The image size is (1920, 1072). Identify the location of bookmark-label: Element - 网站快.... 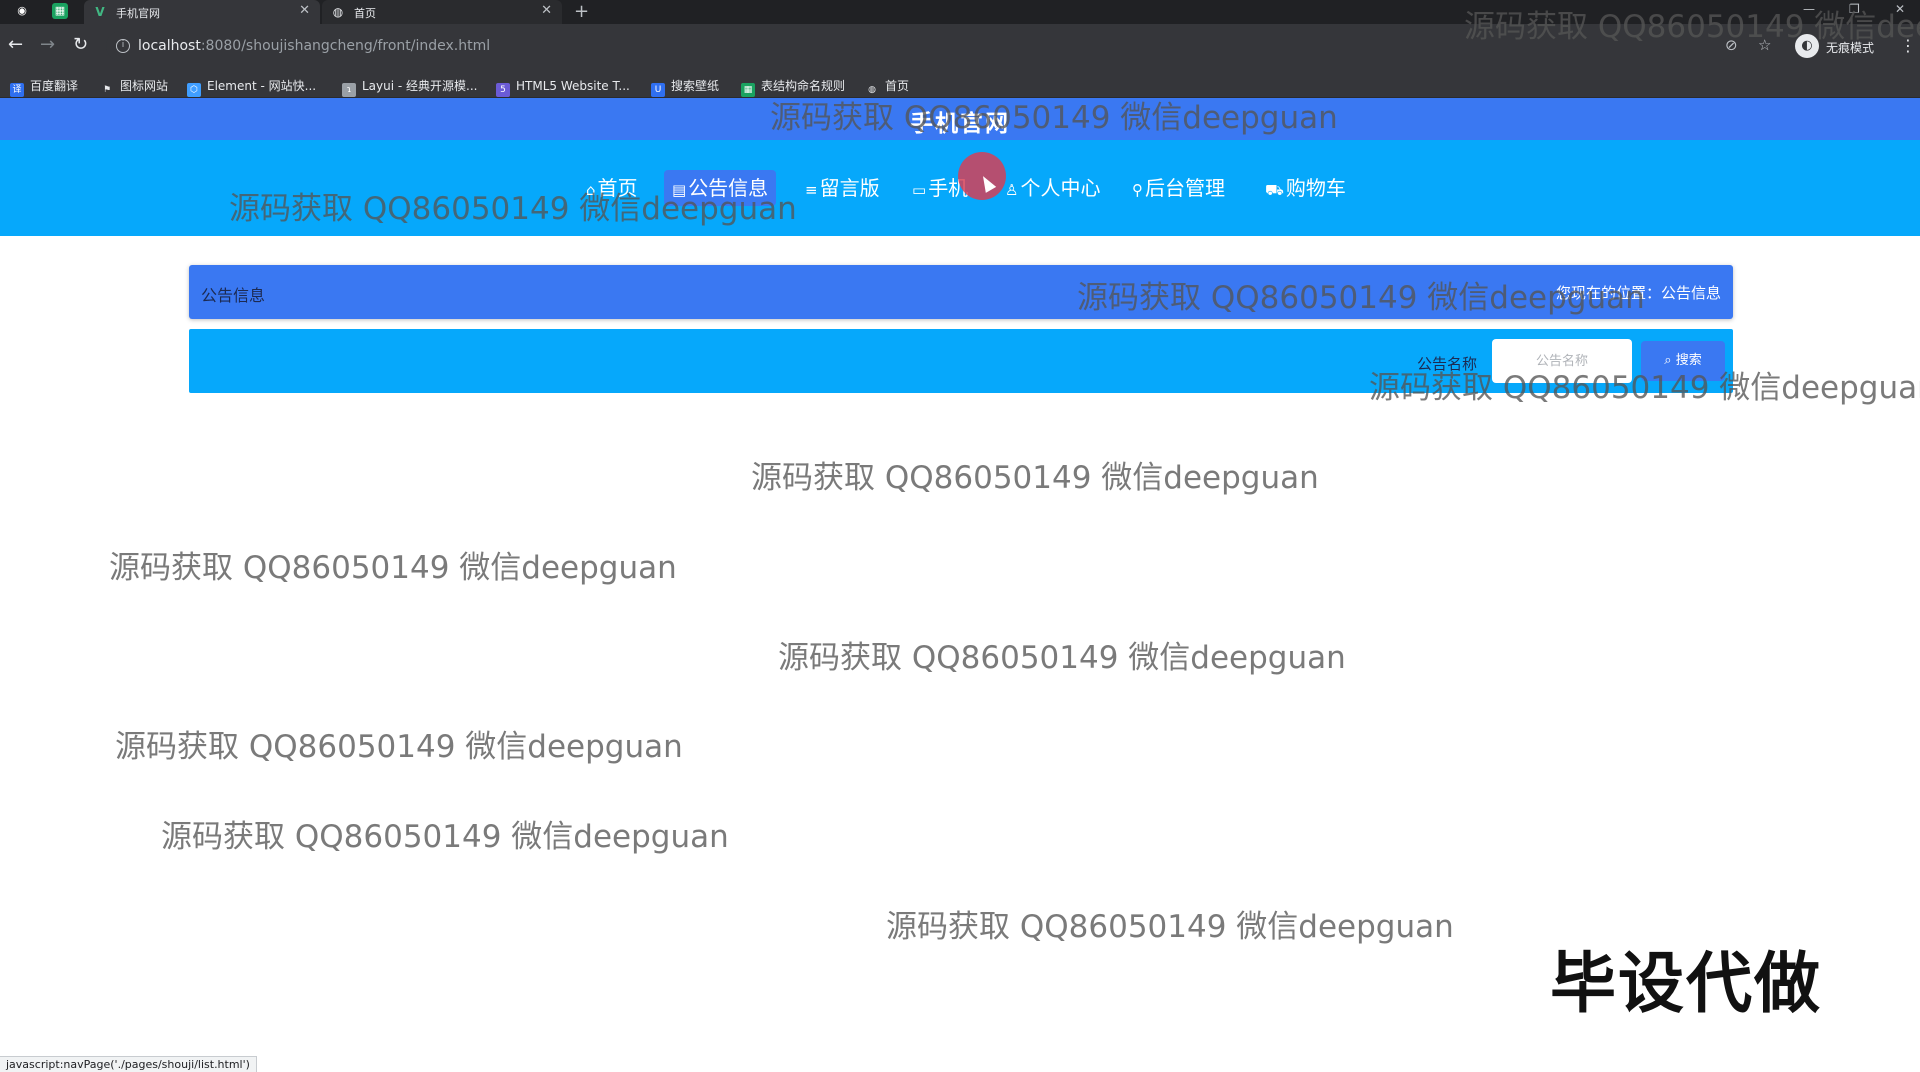
(262, 86).